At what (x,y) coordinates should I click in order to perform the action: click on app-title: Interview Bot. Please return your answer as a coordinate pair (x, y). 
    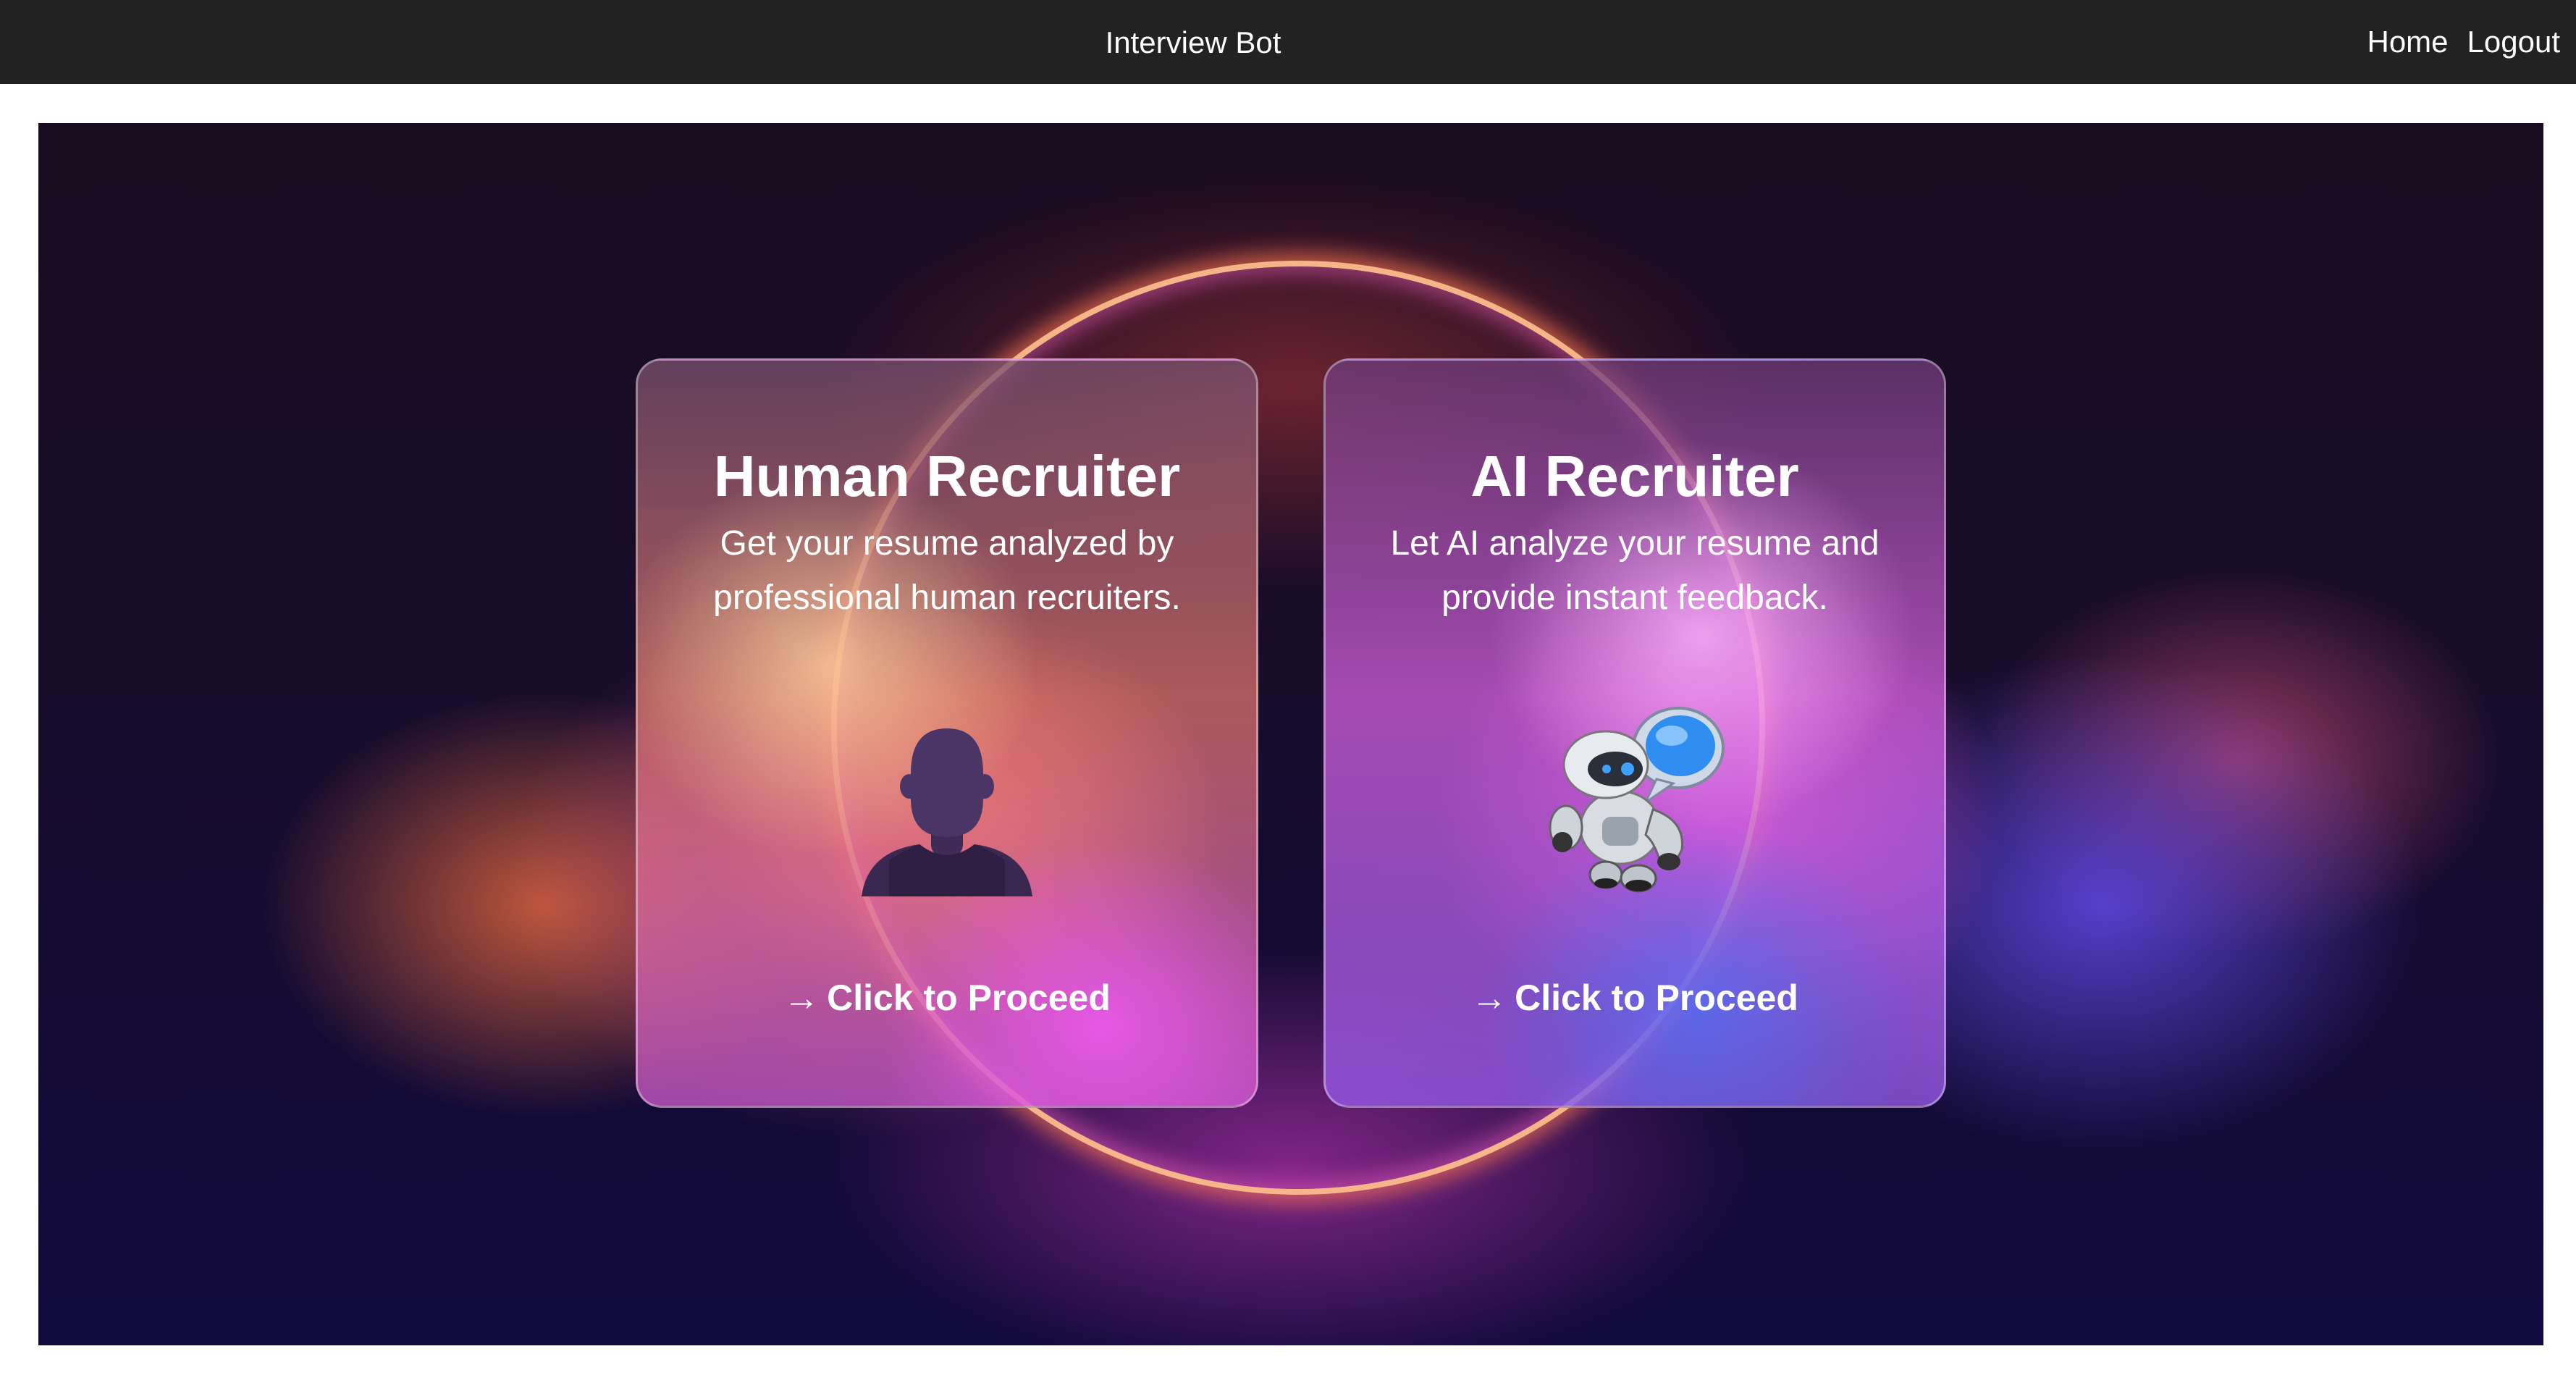
    Looking at the image, I should click on (1193, 42).